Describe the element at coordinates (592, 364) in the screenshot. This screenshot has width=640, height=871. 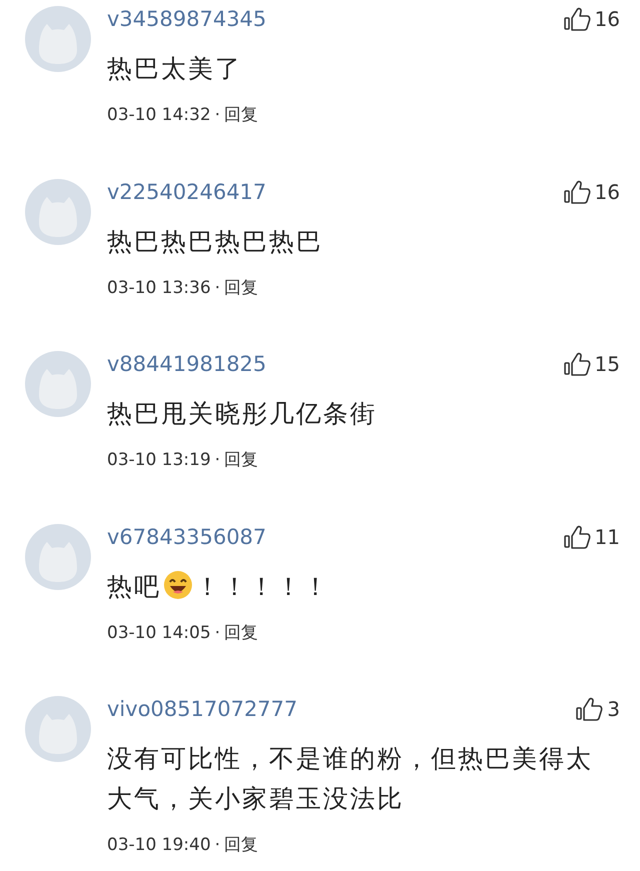
I see `like-button: 15` at that location.